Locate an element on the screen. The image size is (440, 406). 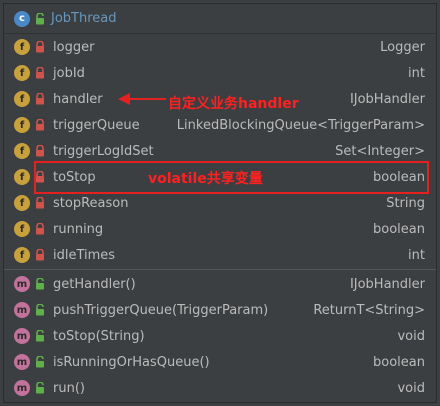
class-icon: c is located at coordinates (22, 18).